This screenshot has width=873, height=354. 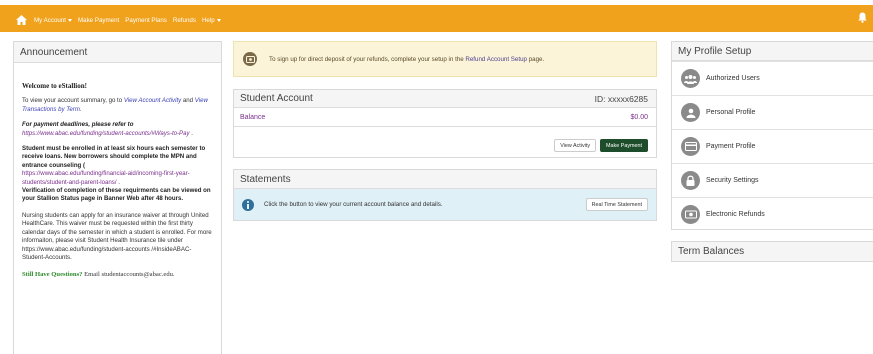 I want to click on view-activity-button: View Activity, so click(x=575, y=145).